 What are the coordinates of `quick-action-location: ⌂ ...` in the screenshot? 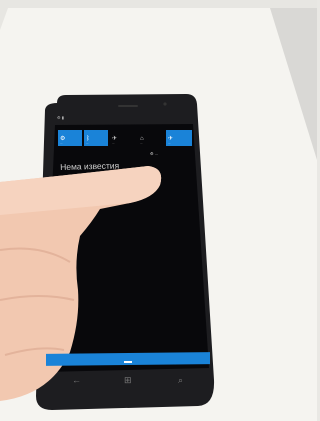 It's located at (151, 138).